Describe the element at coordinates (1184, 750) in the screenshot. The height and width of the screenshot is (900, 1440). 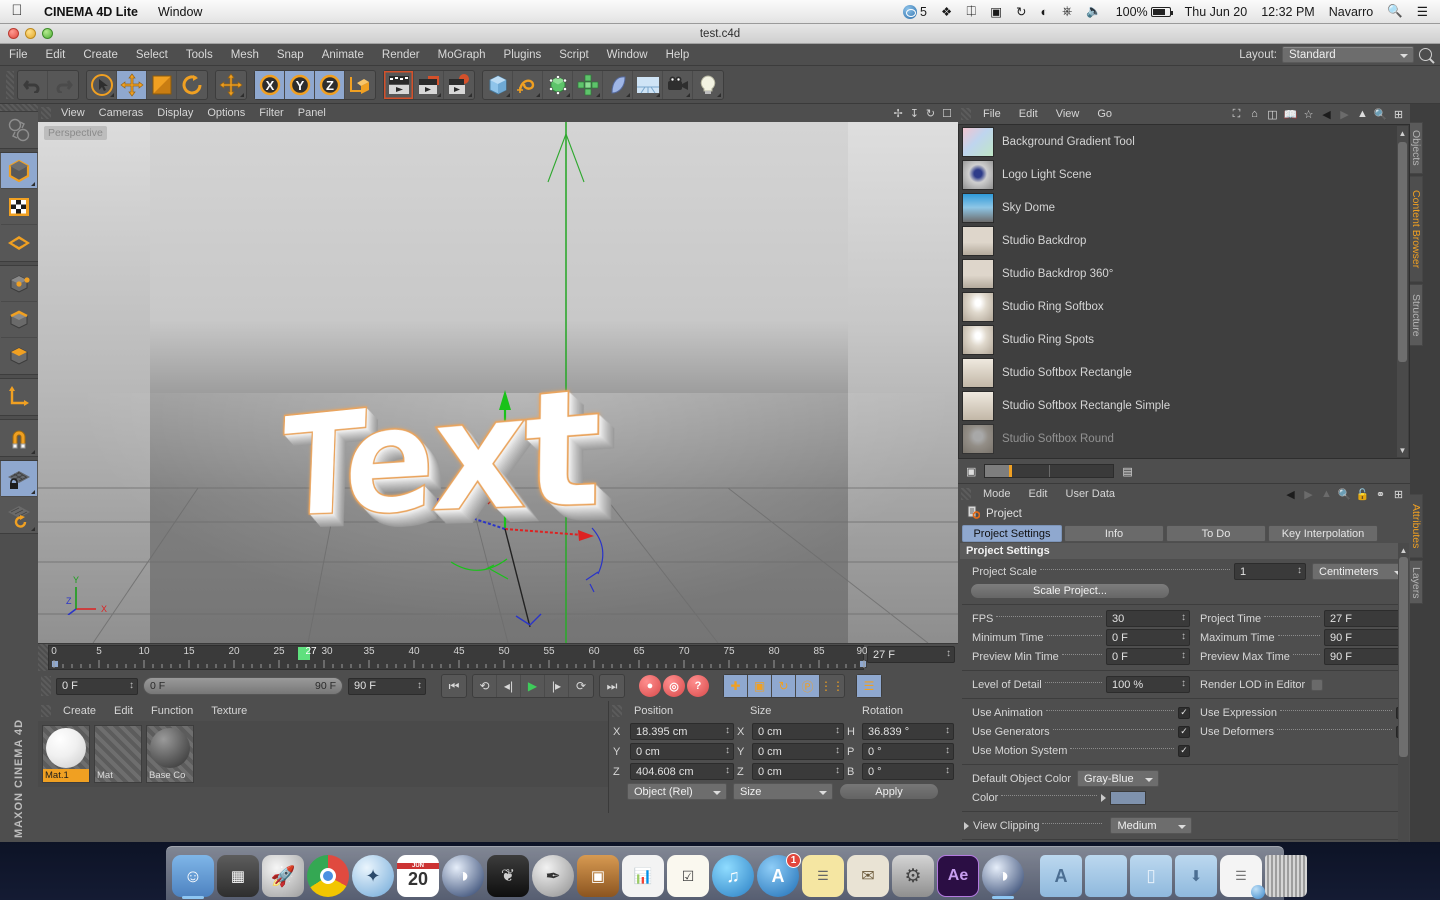
I see `use-motion-system-checkbox: ✓` at that location.